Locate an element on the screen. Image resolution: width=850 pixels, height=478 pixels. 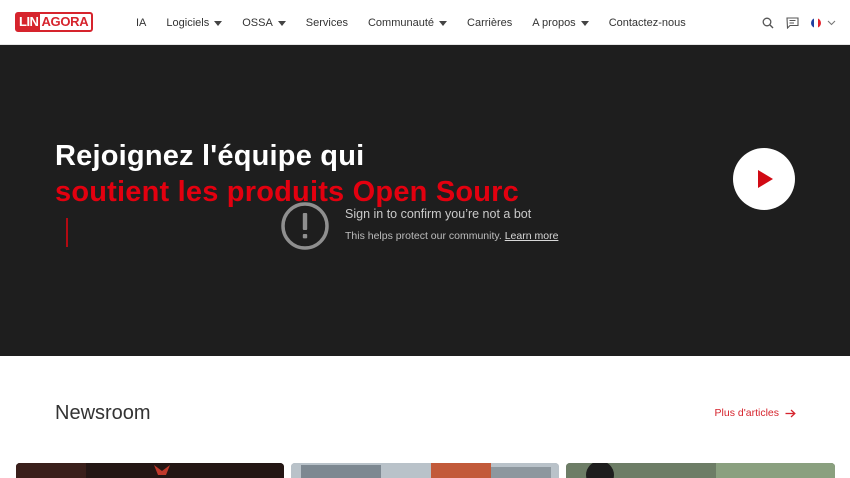
nav-item-logiciels: Logiciels is located at coordinates (194, 22).